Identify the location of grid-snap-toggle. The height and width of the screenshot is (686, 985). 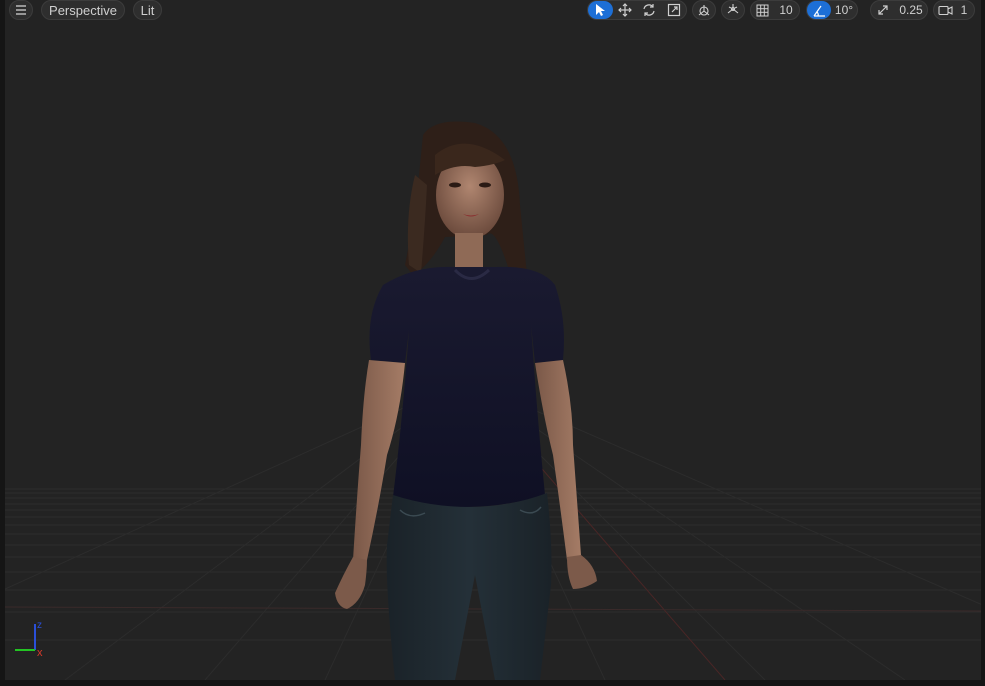
(762, 10).